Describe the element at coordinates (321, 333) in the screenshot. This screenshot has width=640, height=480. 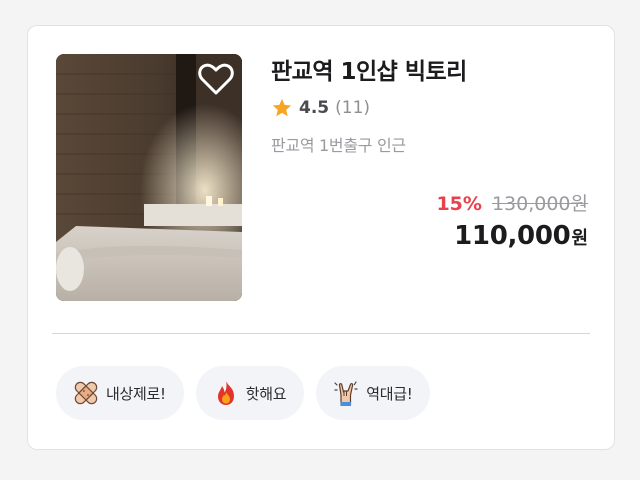
I see `divider` at that location.